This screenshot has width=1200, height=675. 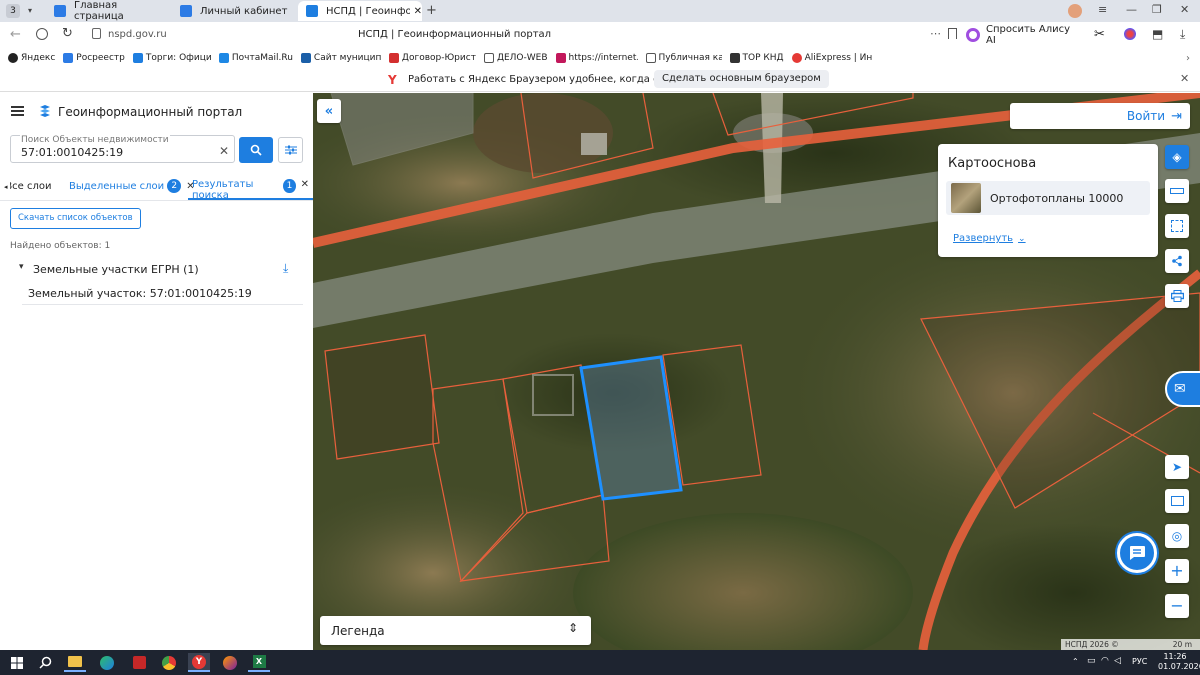 What do you see at coordinates (683, 58) in the screenshot?
I see `bookmark-cadastral: Публичная кадас` at bounding box center [683, 58].